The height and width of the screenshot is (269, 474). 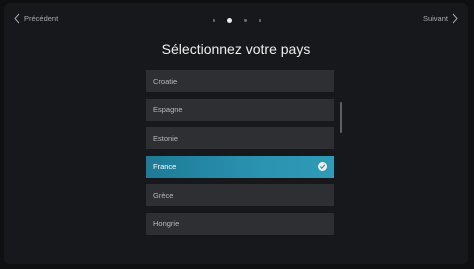 I want to click on page-dot-active, so click(x=230, y=20).